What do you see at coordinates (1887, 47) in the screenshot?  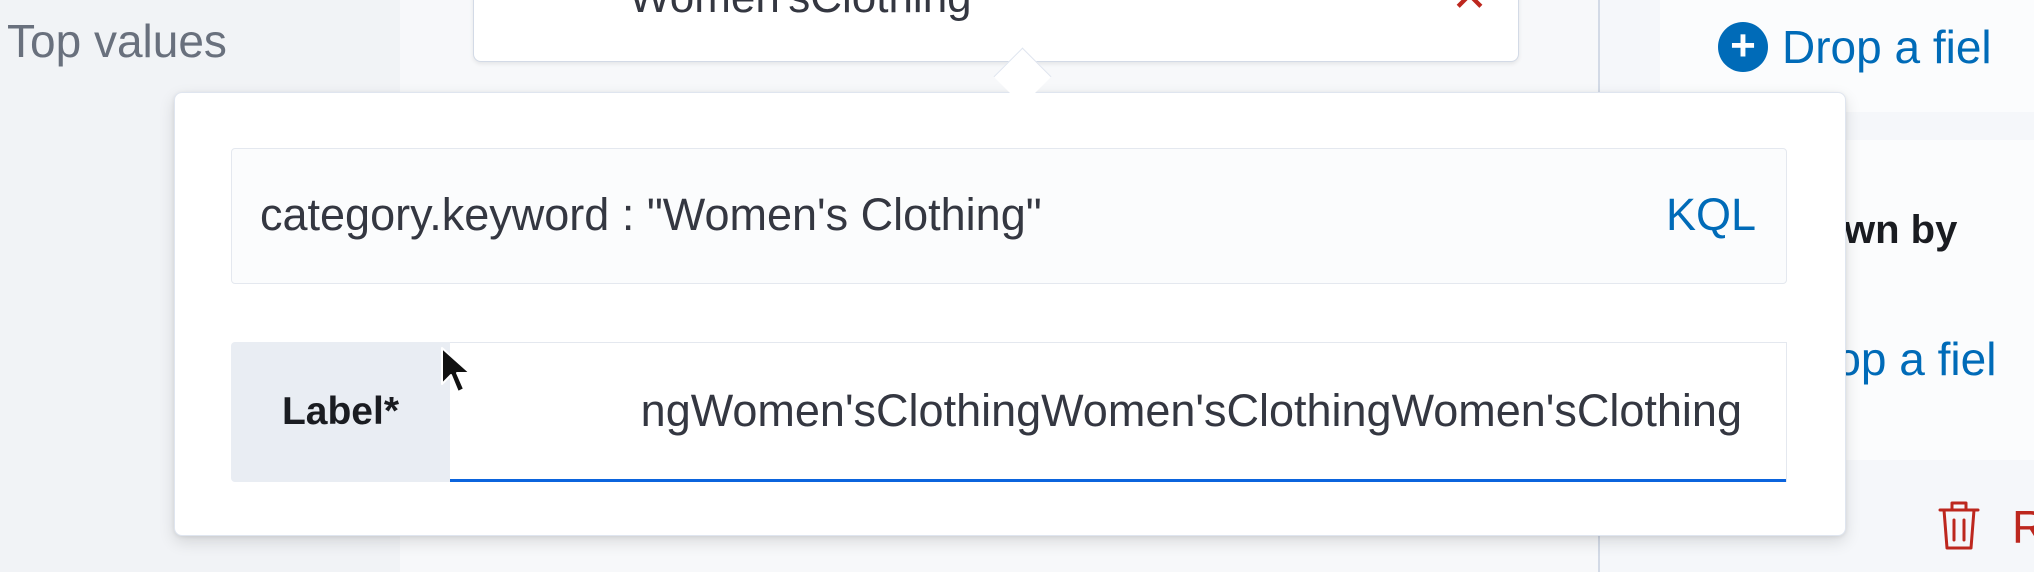 I see `drop-field-label: Drop a fiel` at bounding box center [1887, 47].